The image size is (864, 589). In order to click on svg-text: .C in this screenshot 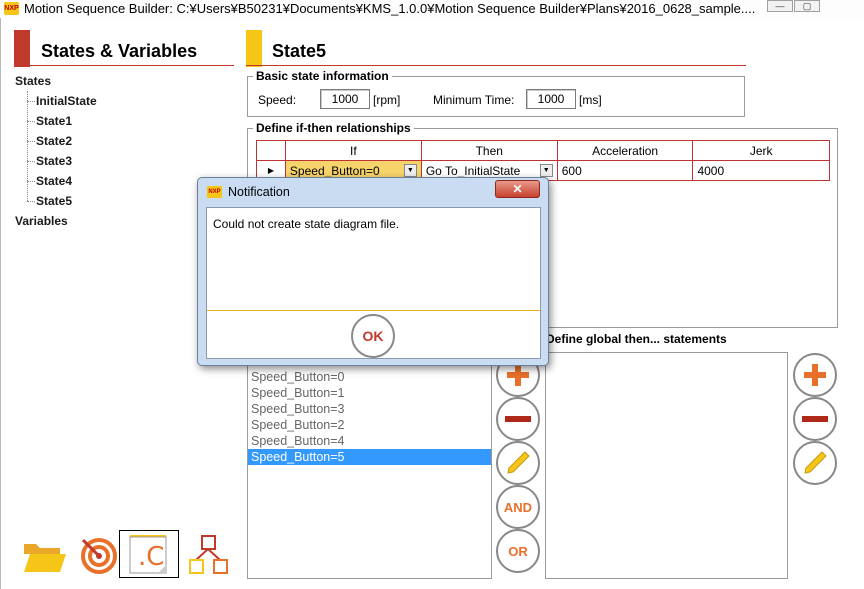, I will do `click(151, 557)`.